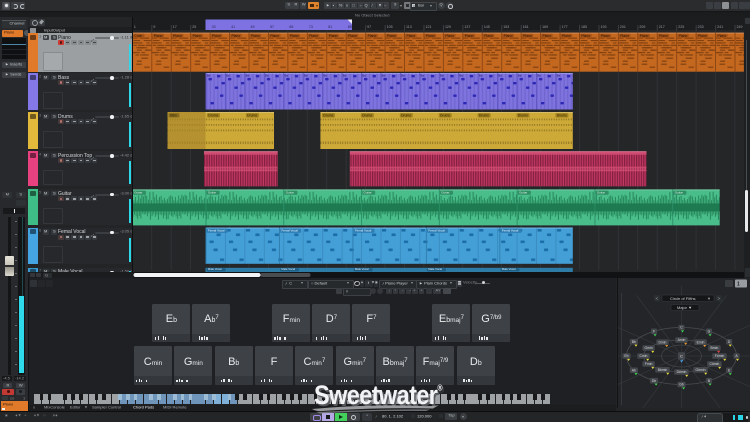 This screenshot has width=750, height=422. I want to click on svg-text: 145, so click(487, 27).